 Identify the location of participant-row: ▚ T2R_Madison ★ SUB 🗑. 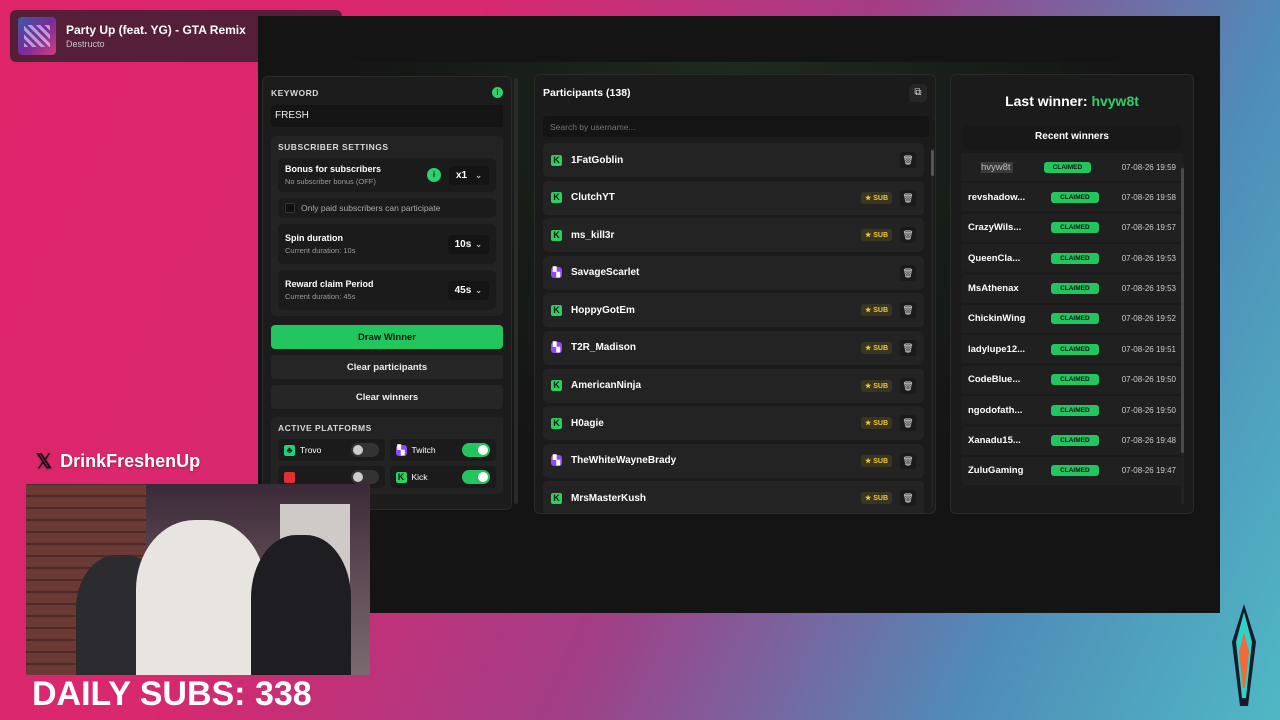
(733, 347).